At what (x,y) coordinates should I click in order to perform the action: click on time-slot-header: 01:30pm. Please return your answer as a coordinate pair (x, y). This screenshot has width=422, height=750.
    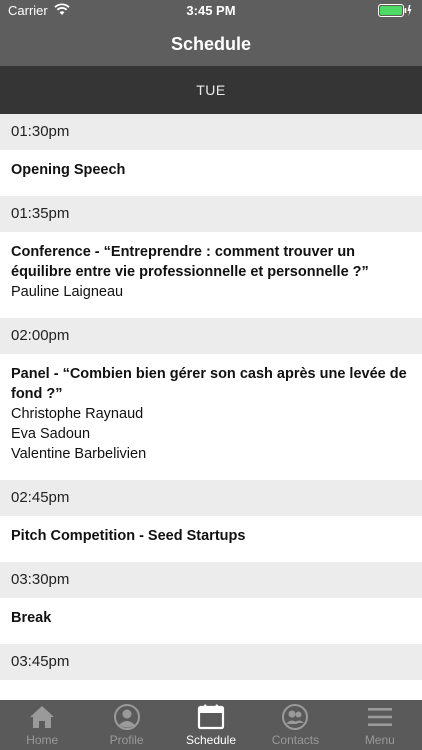
    Looking at the image, I should click on (211, 132).